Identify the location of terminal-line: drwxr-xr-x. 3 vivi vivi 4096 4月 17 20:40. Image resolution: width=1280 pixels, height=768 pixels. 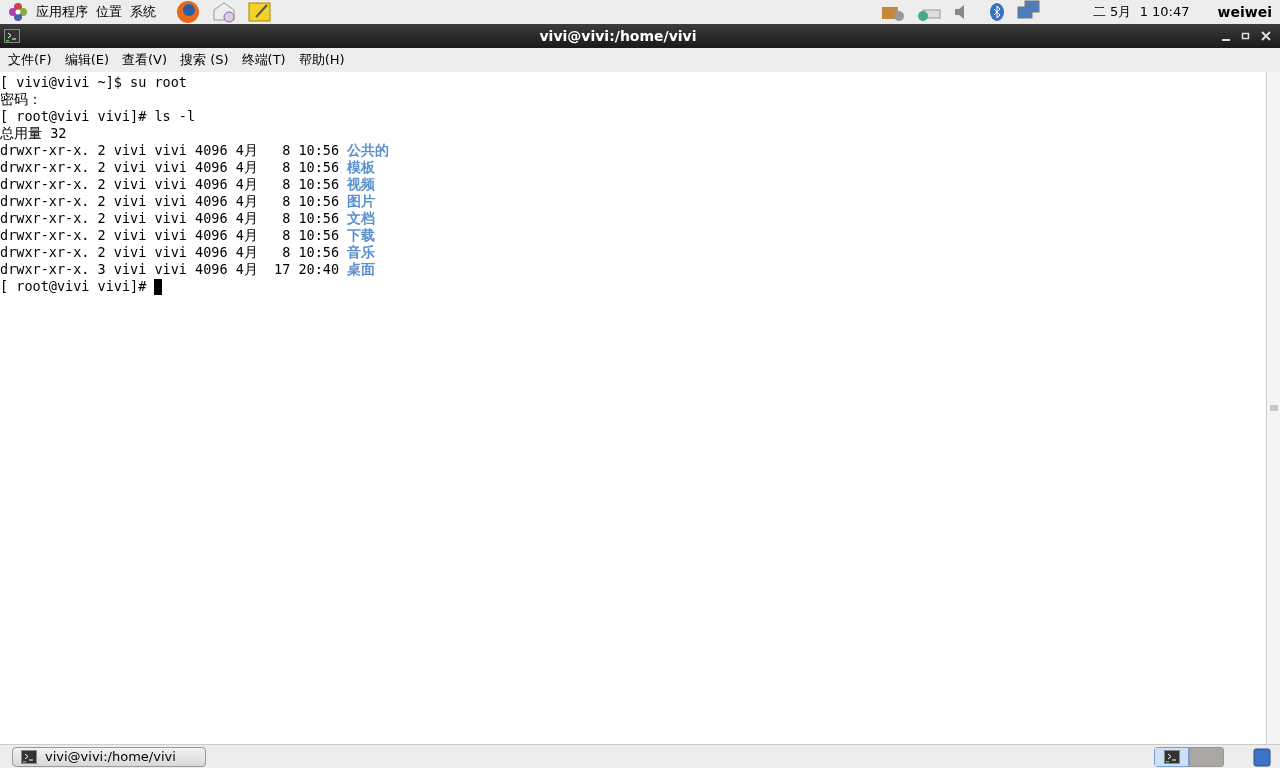
(170, 269).